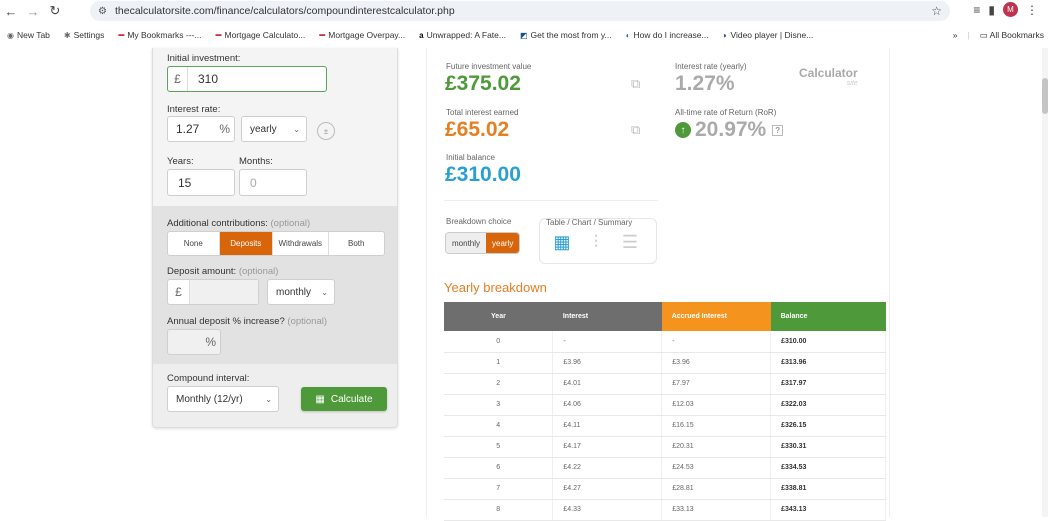 The image size is (1048, 521). What do you see at coordinates (239, 223) in the screenshot?
I see `additional-contributions-label: Additional contributions: (optional)` at bounding box center [239, 223].